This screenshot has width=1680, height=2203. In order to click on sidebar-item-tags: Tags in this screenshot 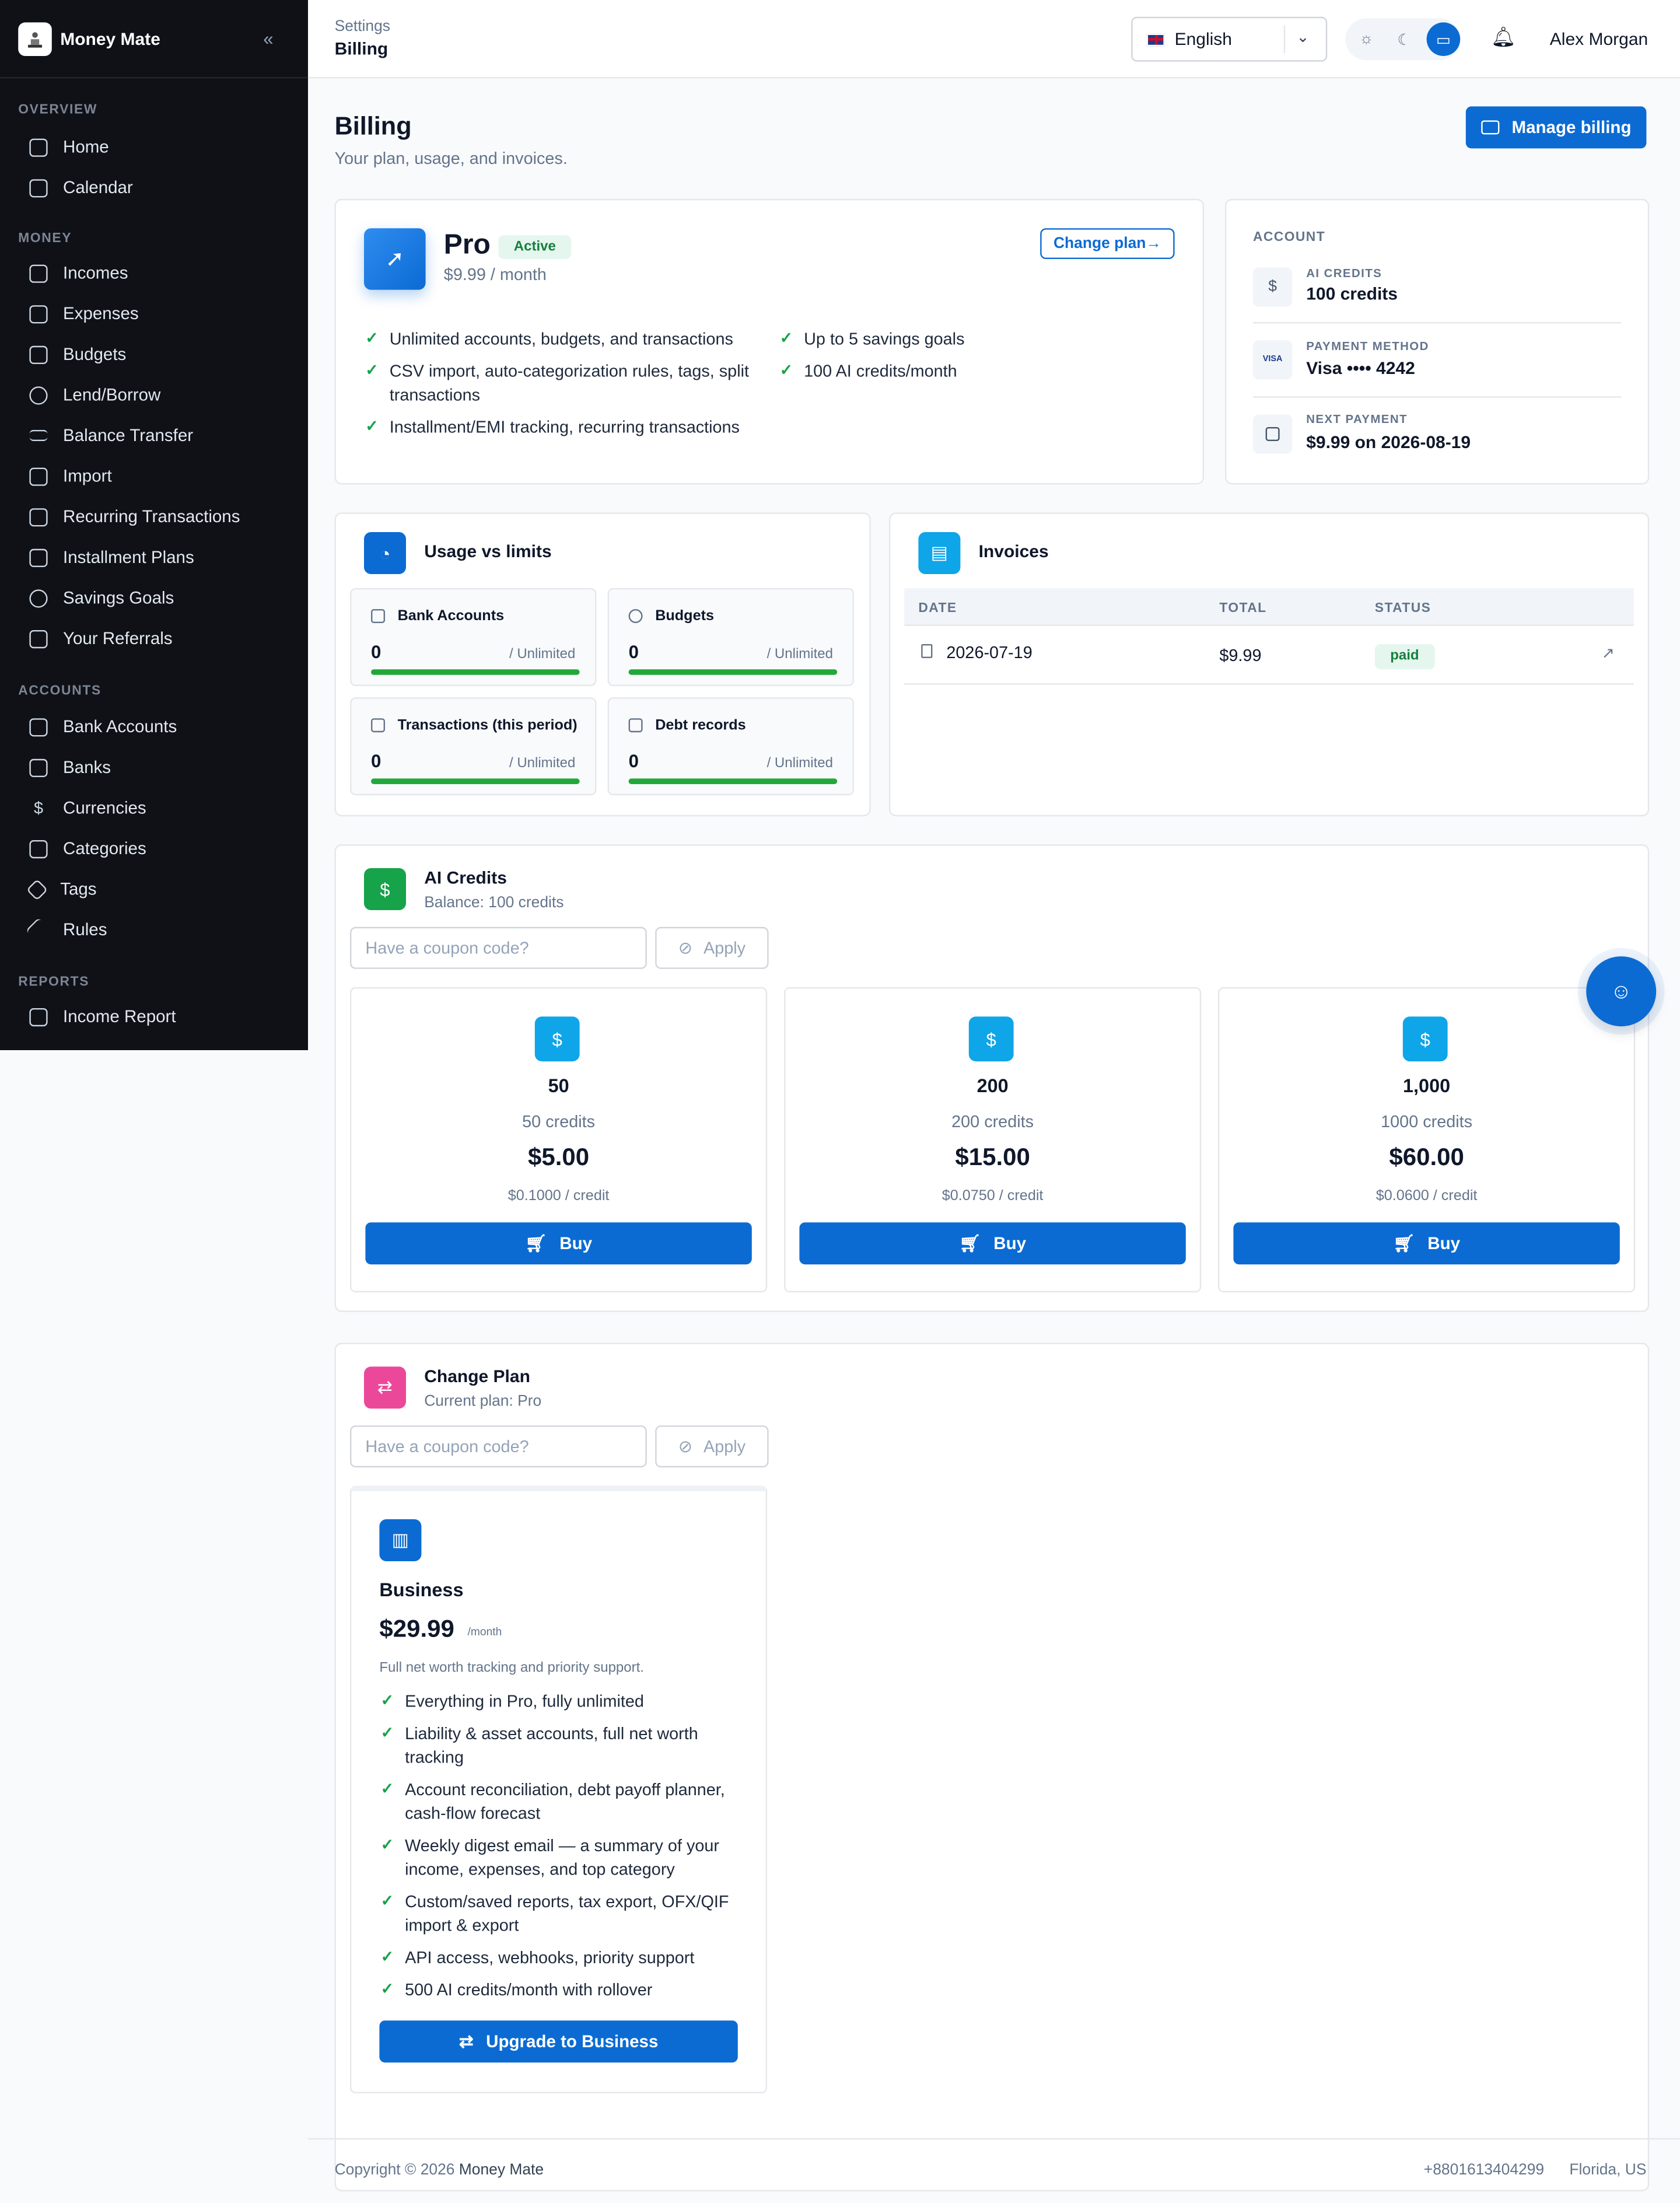, I will do `click(61, 890)`.